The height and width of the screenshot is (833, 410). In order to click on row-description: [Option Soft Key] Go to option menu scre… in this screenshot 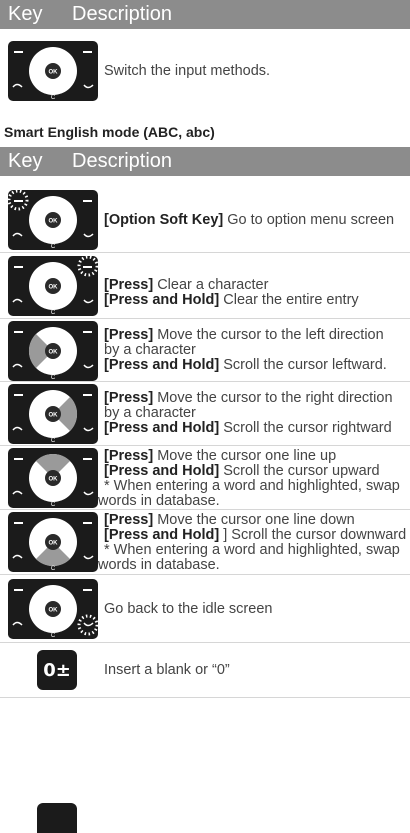, I will do `click(249, 220)`.